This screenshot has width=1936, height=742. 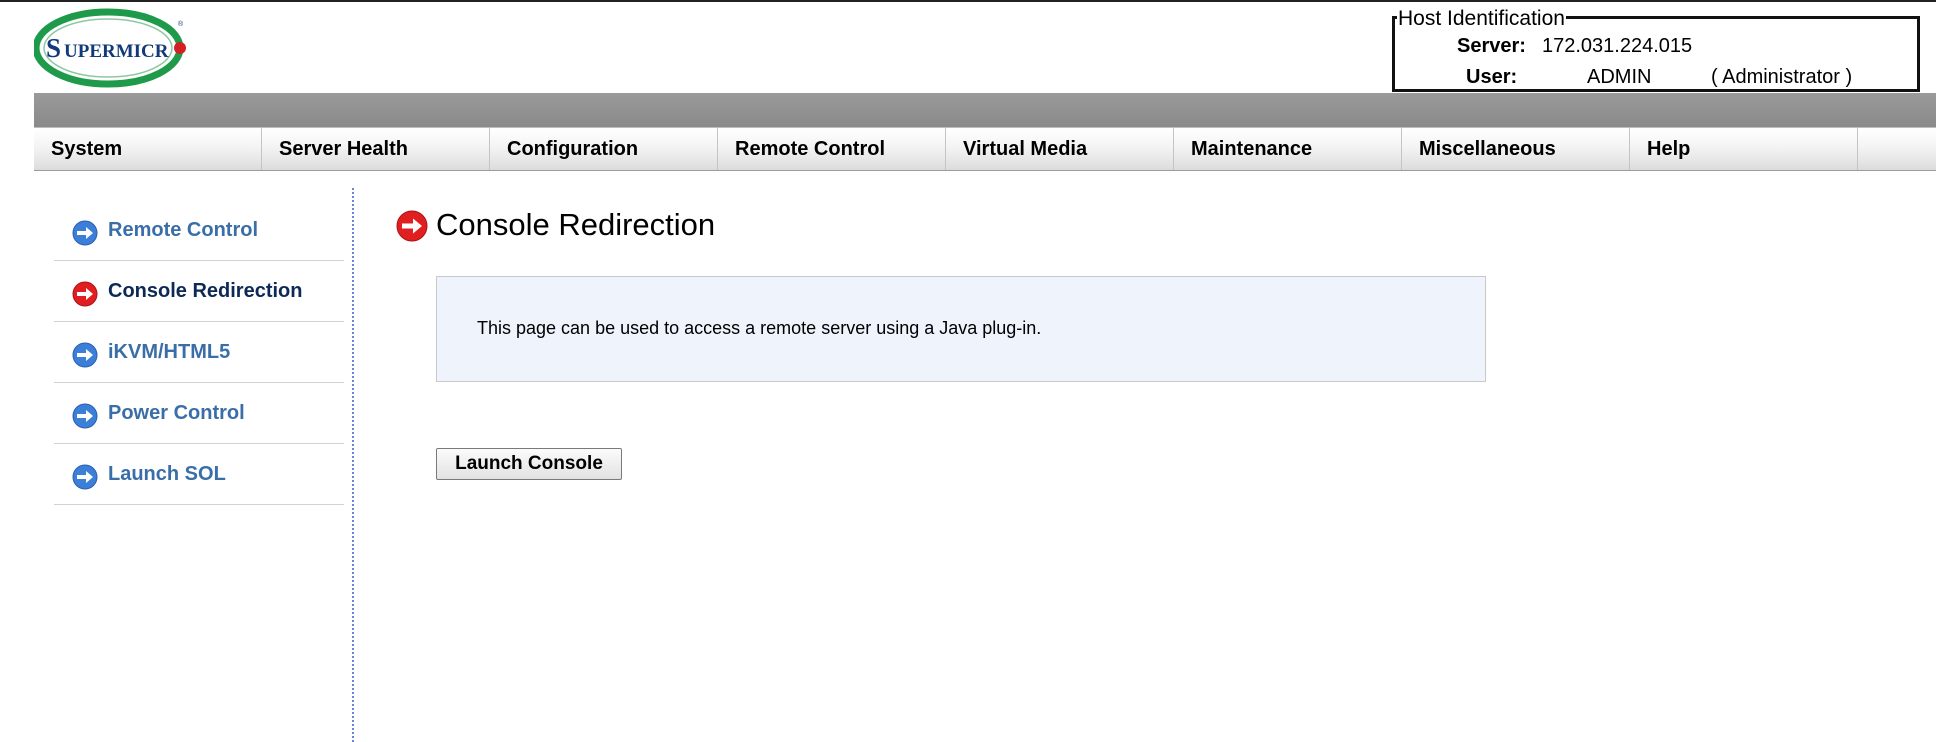 What do you see at coordinates (1744, 149) in the screenshot?
I see `nav-help: Help` at bounding box center [1744, 149].